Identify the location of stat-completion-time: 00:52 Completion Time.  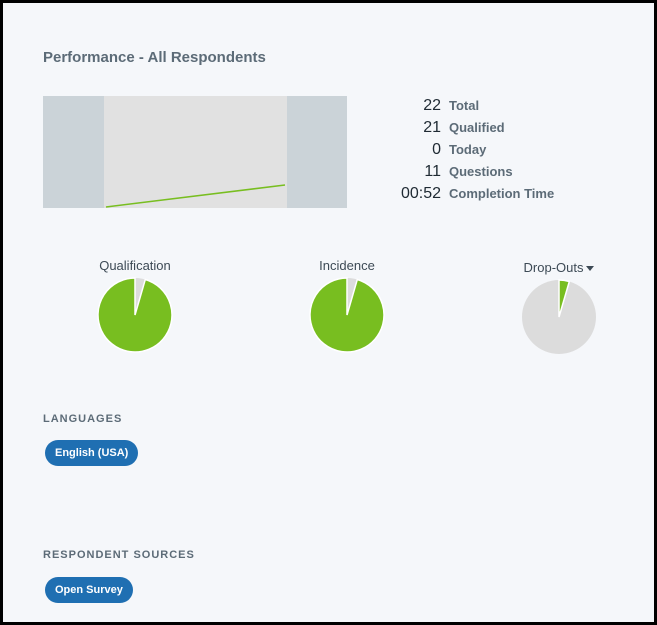
(506, 196).